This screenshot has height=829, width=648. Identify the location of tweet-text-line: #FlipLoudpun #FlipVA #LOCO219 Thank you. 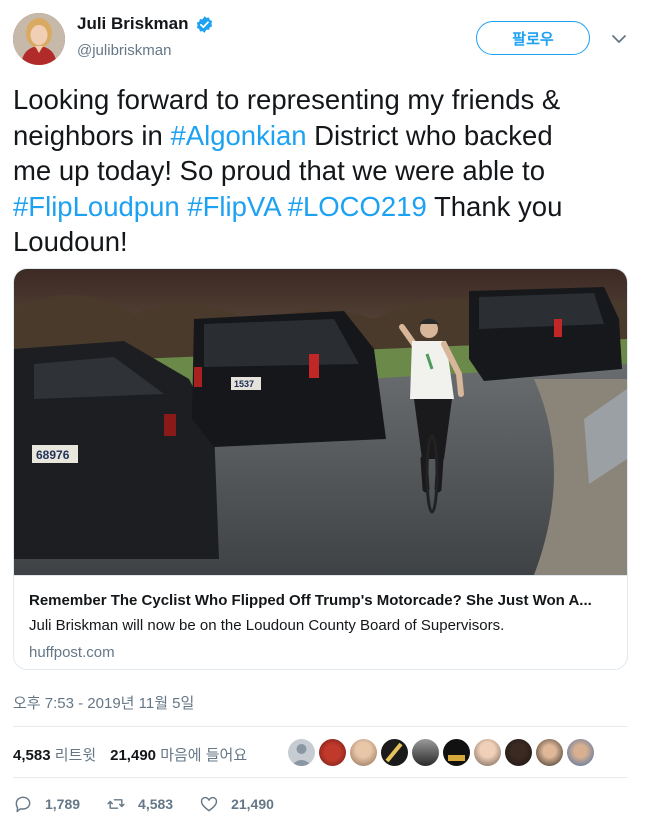
(325, 207).